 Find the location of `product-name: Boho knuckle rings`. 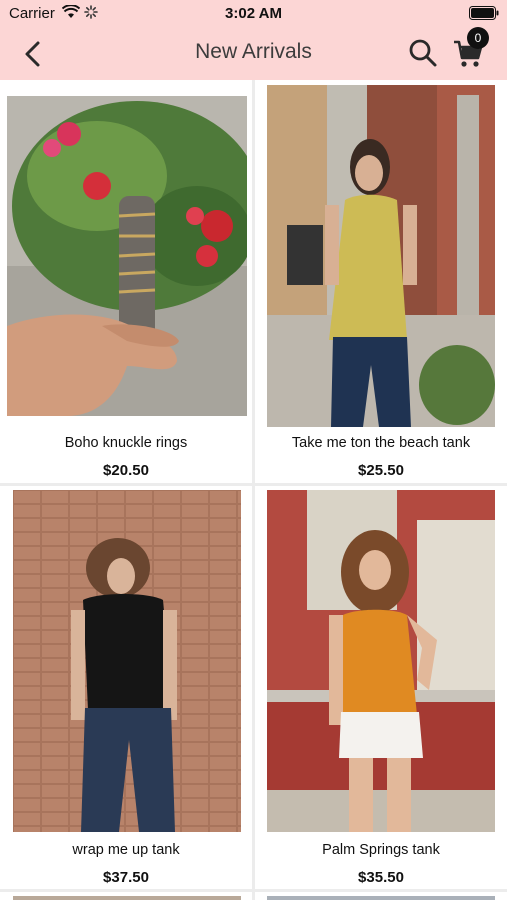

product-name: Boho knuckle rings is located at coordinates (126, 443).